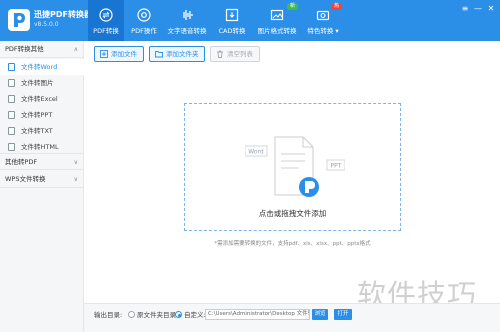 This screenshot has width=500, height=332. I want to click on sidebar-group-wps: WPS文件转换 ∨, so click(42, 179).